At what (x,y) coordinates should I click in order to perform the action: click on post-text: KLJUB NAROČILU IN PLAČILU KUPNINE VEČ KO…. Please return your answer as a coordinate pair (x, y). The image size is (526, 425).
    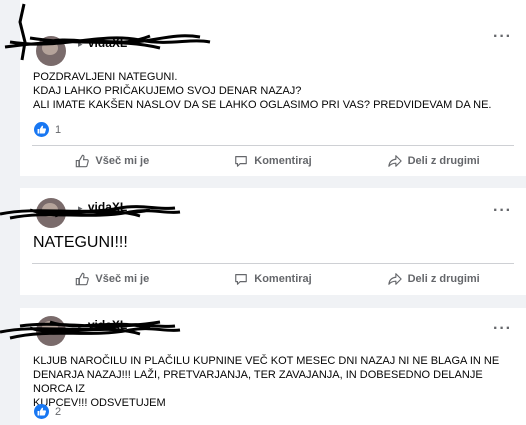
    Looking at the image, I should click on (273, 382).